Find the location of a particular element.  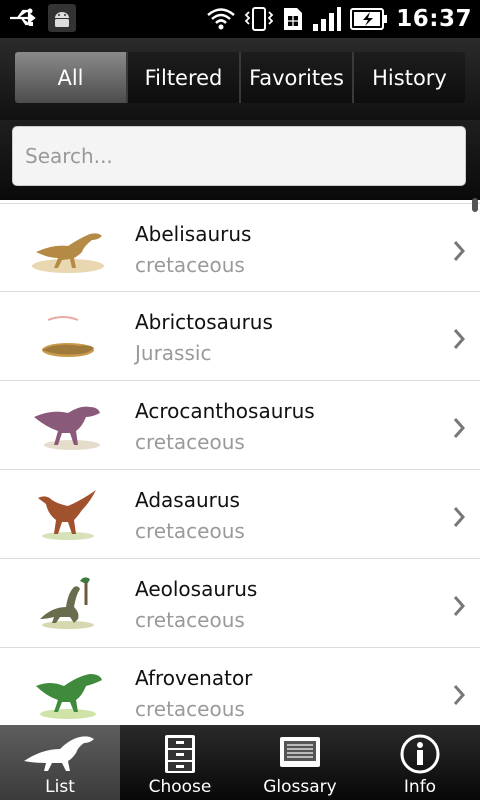

search-input is located at coordinates (239, 156).